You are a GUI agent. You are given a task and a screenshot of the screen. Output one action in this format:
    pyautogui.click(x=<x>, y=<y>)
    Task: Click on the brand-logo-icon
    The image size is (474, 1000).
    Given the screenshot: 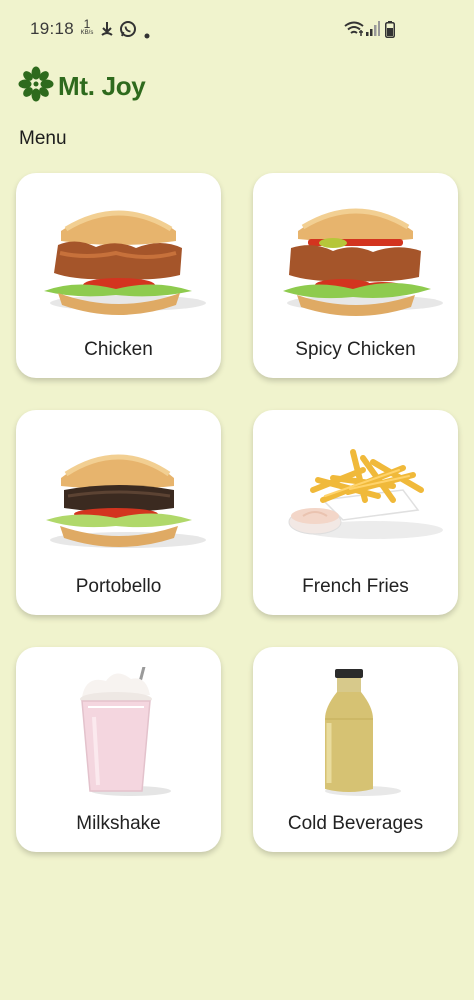 What is the action you would take?
    pyautogui.click(x=36, y=86)
    